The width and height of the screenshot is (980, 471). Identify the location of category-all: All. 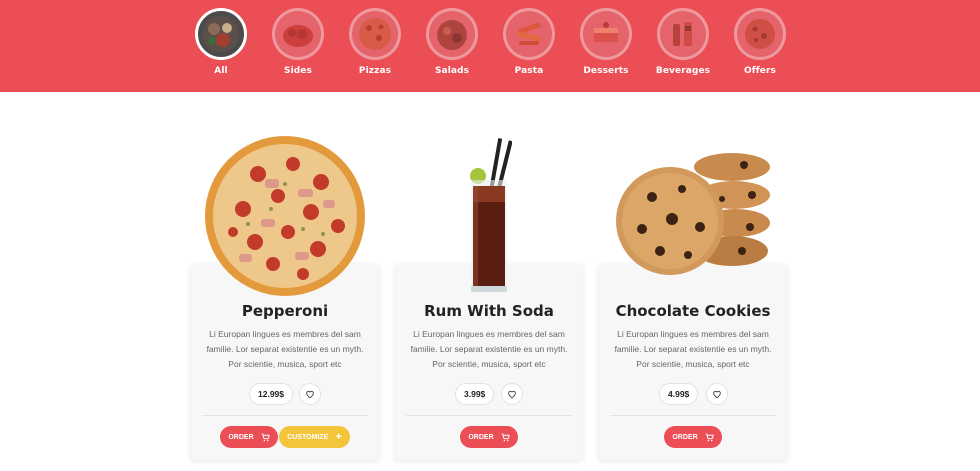
(221, 42).